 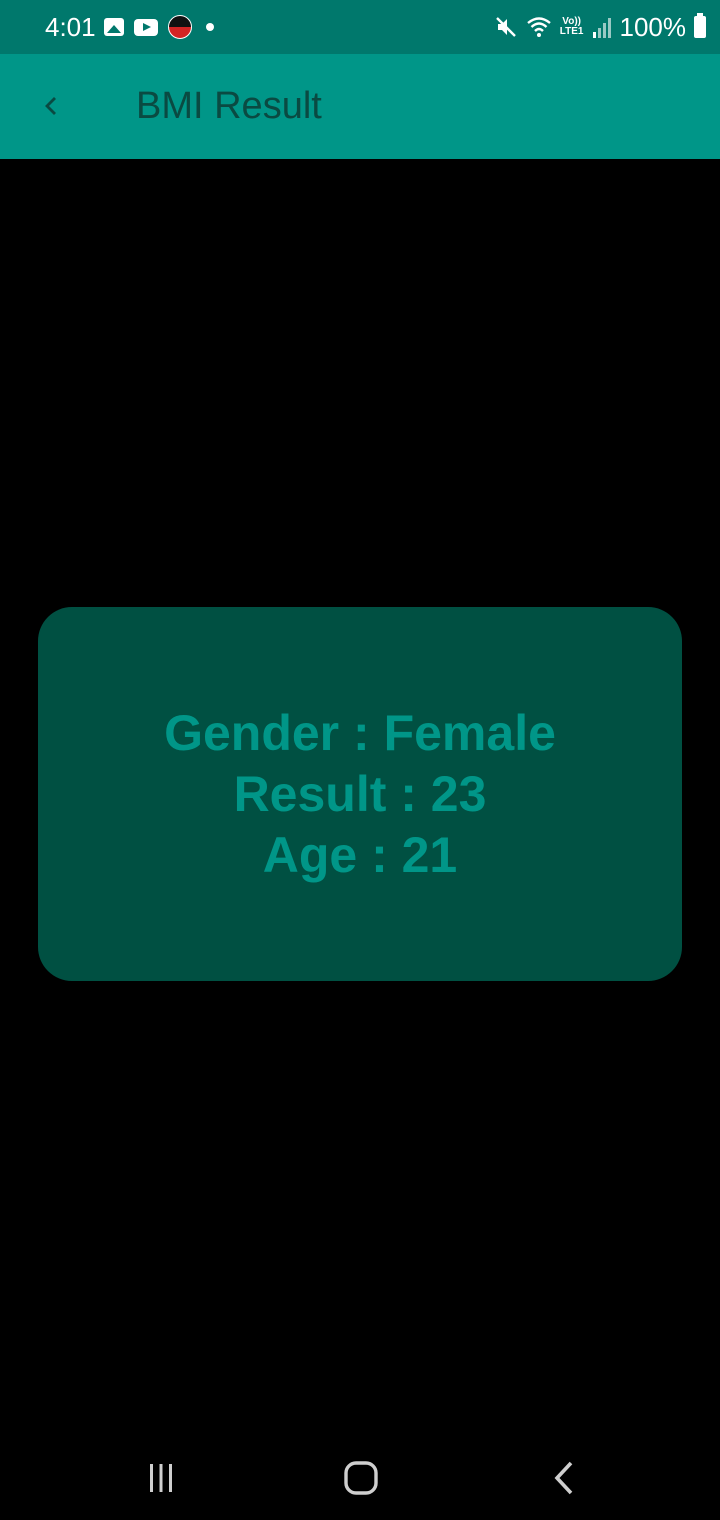 What do you see at coordinates (700, 25) in the screenshot?
I see `battery-icon` at bounding box center [700, 25].